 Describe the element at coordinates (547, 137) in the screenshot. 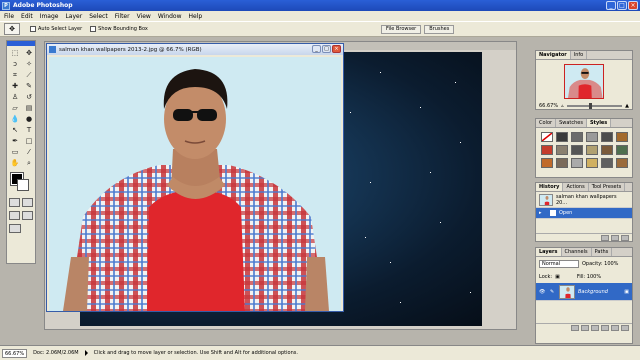

I see `style-none` at that location.